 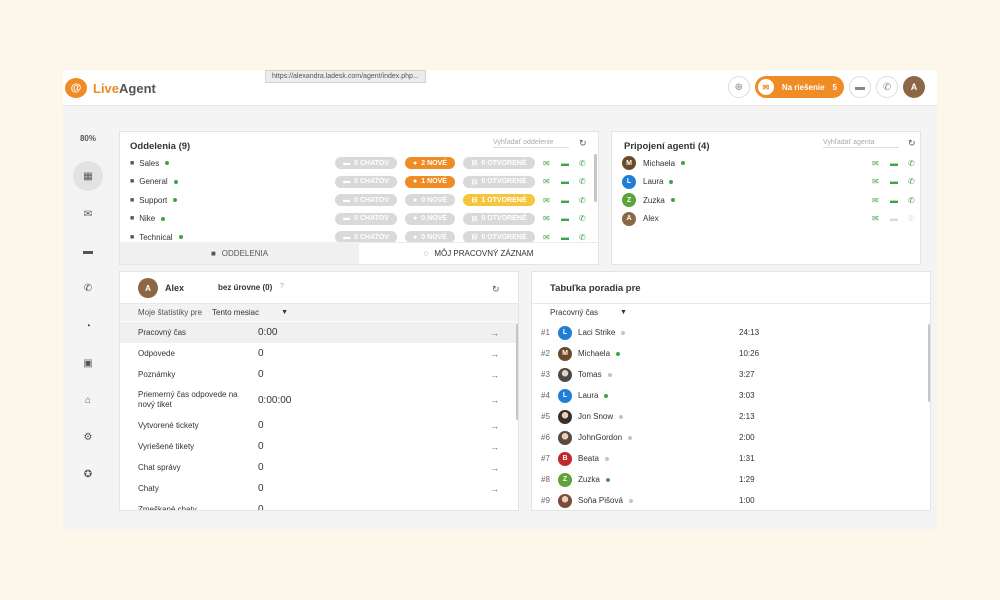 What do you see at coordinates (430, 163) in the screenshot?
I see `new-badge: ● 2 NOVÉ` at bounding box center [430, 163].